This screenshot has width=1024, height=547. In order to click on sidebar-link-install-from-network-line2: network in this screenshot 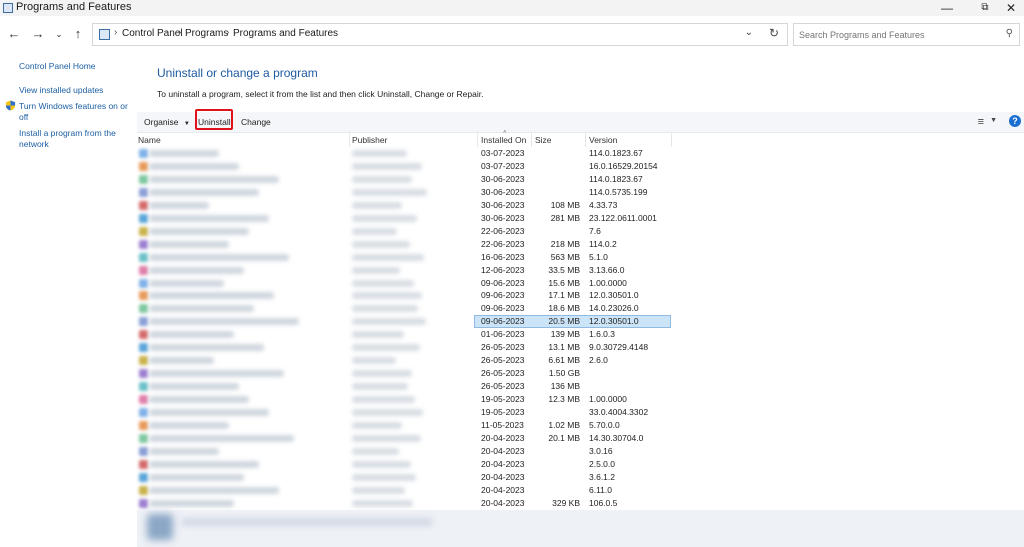, I will do `click(34, 144)`.